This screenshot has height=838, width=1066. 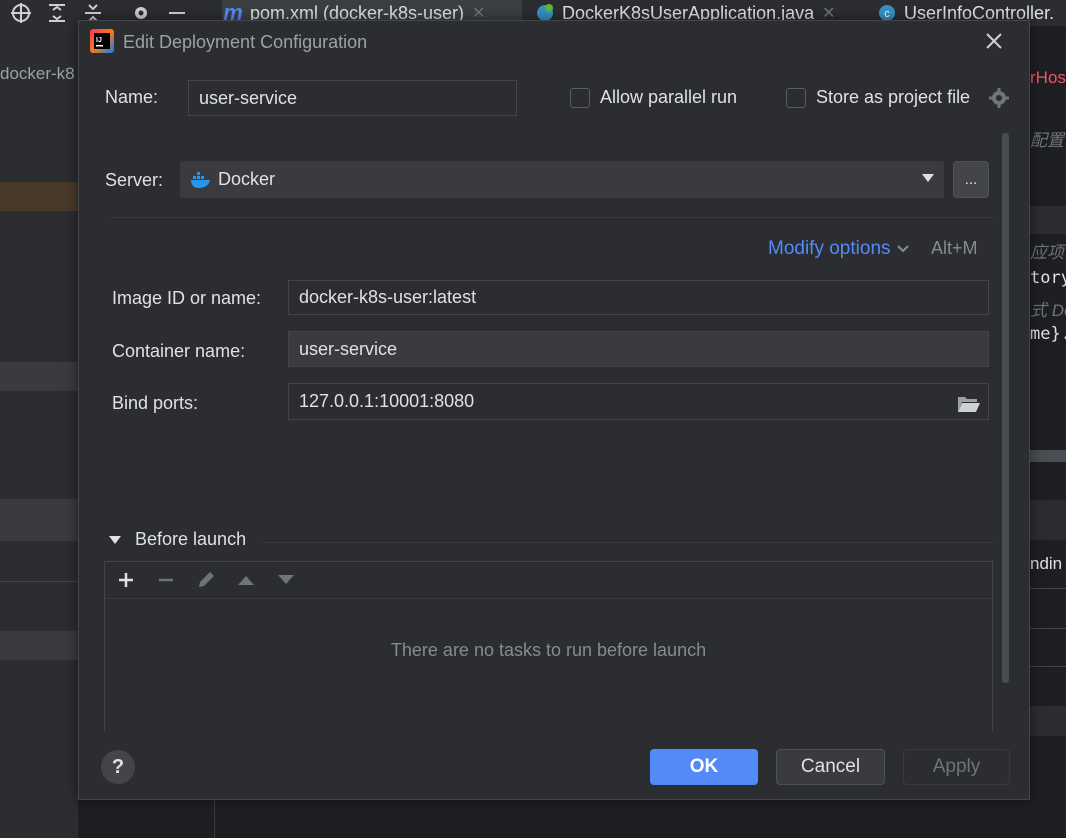 What do you see at coordinates (1047, 140) in the screenshot?
I see `code-fragment: 配置` at bounding box center [1047, 140].